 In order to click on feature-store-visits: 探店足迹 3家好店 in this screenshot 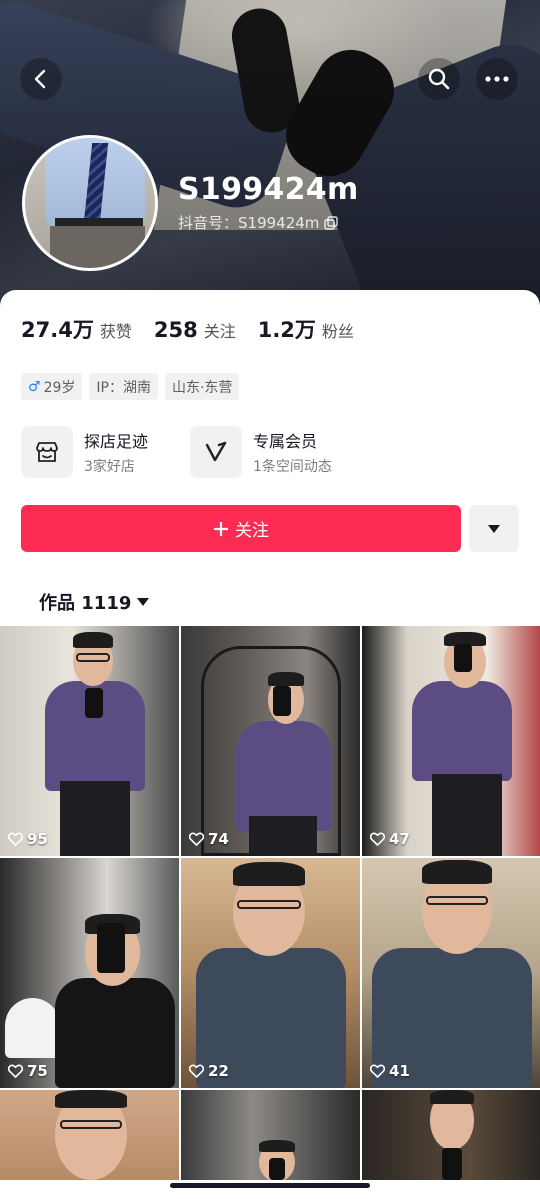, I will do `click(84, 452)`.